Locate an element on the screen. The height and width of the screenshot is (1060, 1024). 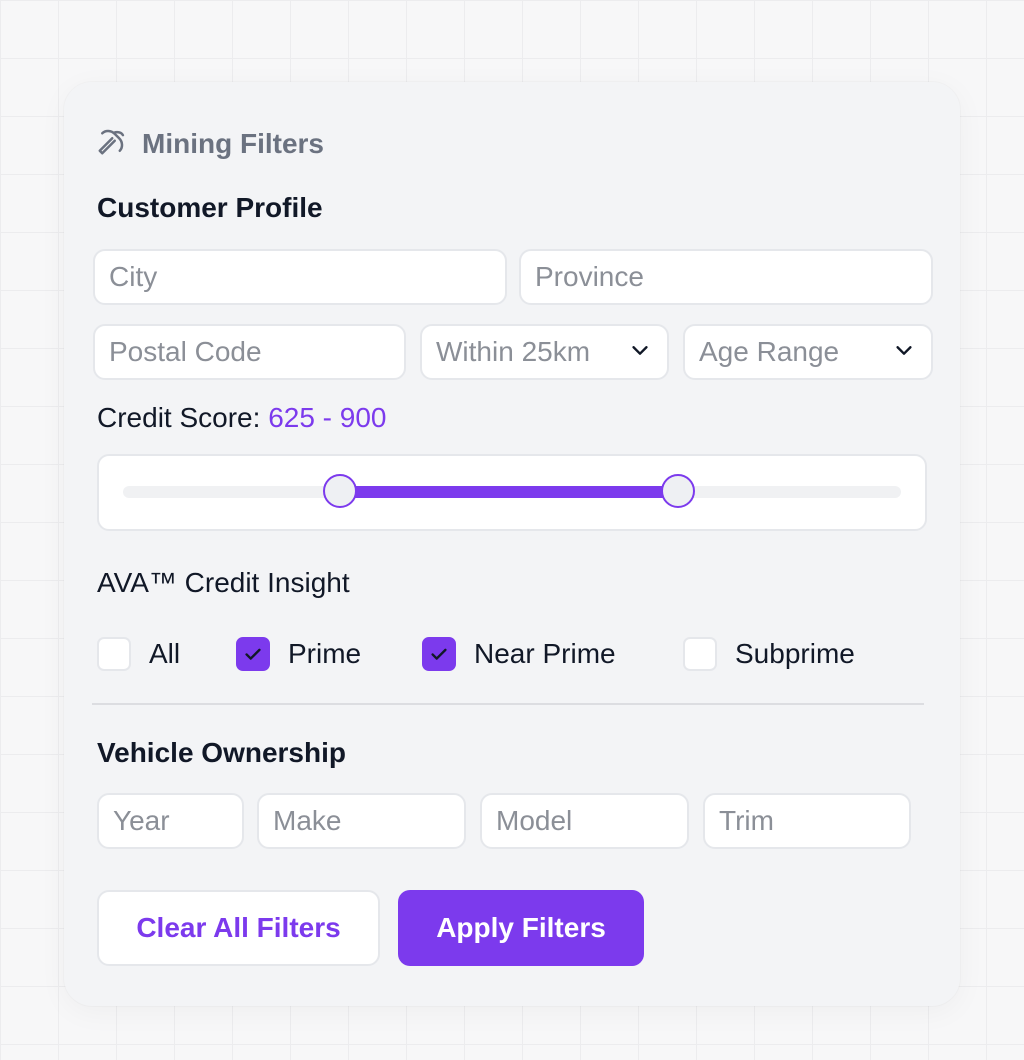
trim-input: Trim is located at coordinates (807, 821).